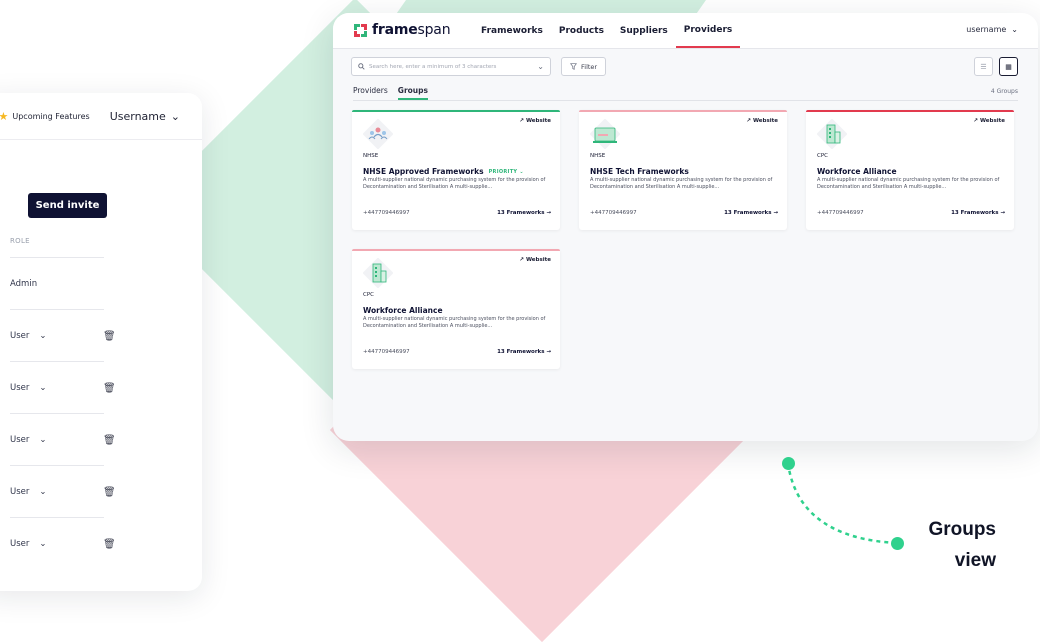 Image resolution: width=1040 pixels, height=642 pixels. Describe the element at coordinates (584, 66) in the screenshot. I see `filter-button: Filter` at that location.